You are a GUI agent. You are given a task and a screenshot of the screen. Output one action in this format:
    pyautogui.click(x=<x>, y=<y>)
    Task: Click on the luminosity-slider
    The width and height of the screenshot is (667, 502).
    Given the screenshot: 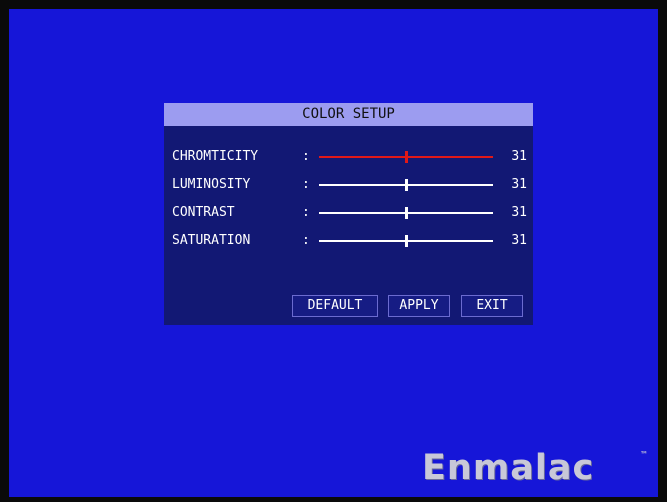 What is the action you would take?
    pyautogui.click(x=406, y=185)
    